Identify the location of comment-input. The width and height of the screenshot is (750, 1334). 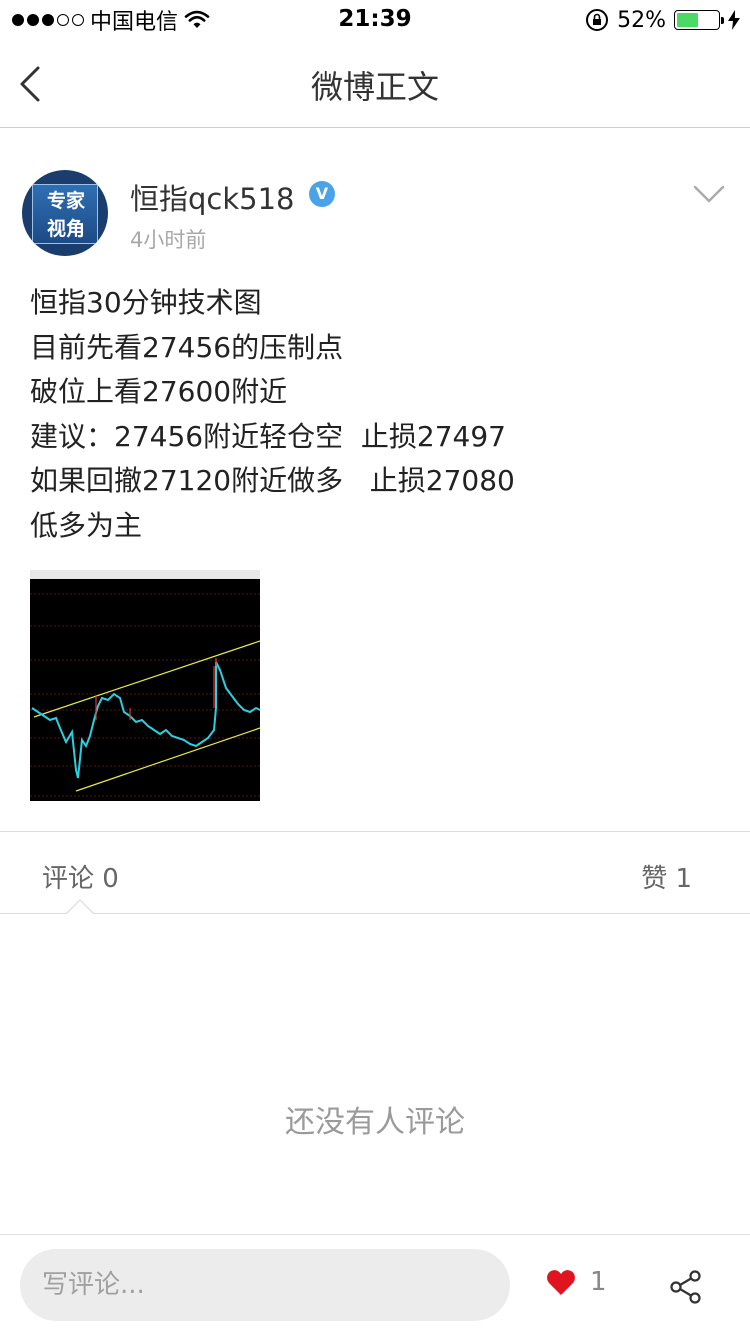
(265, 1285).